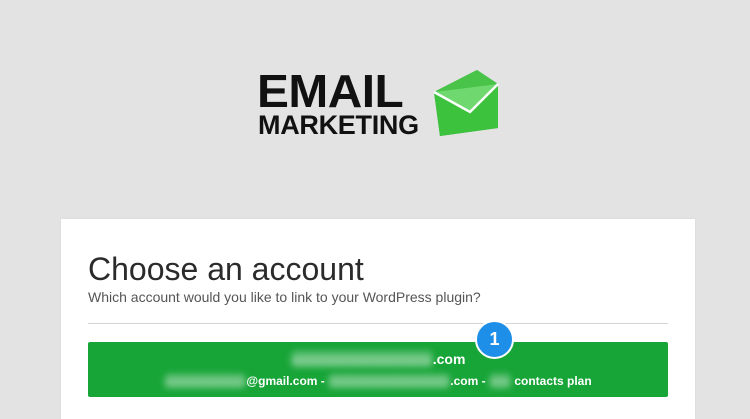  I want to click on contacts-plan-text: contacts plan, so click(551, 381).